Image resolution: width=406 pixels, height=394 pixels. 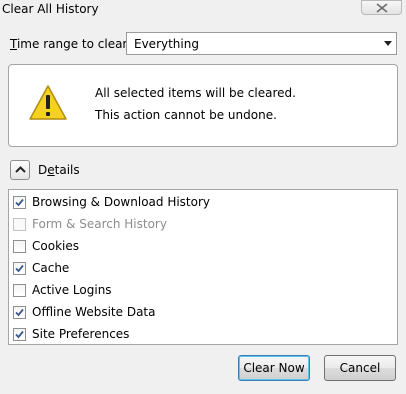 I want to click on list-item-browsing-history: Browsing & Download History, so click(x=202, y=202).